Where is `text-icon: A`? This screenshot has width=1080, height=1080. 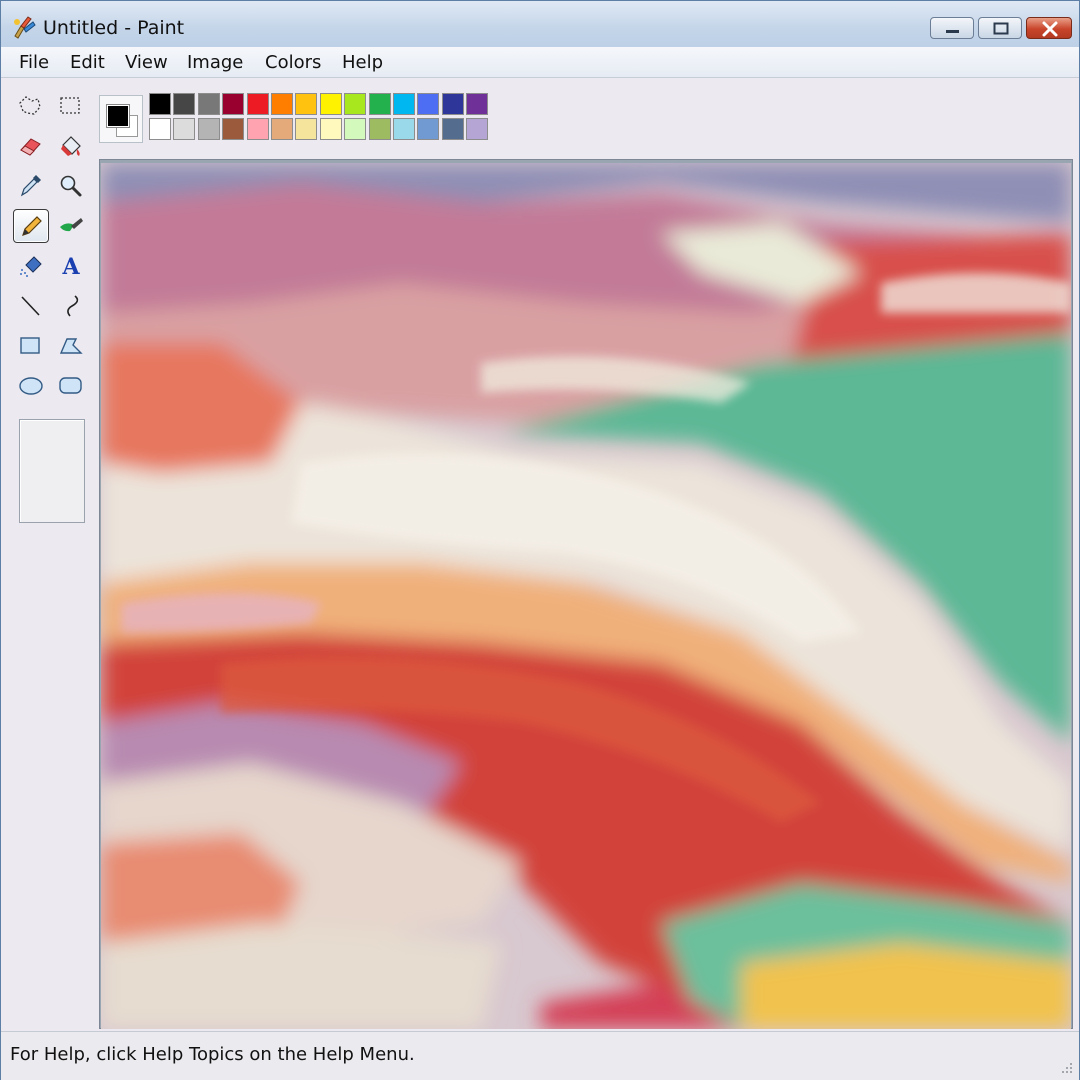 text-icon: A is located at coordinates (70, 266).